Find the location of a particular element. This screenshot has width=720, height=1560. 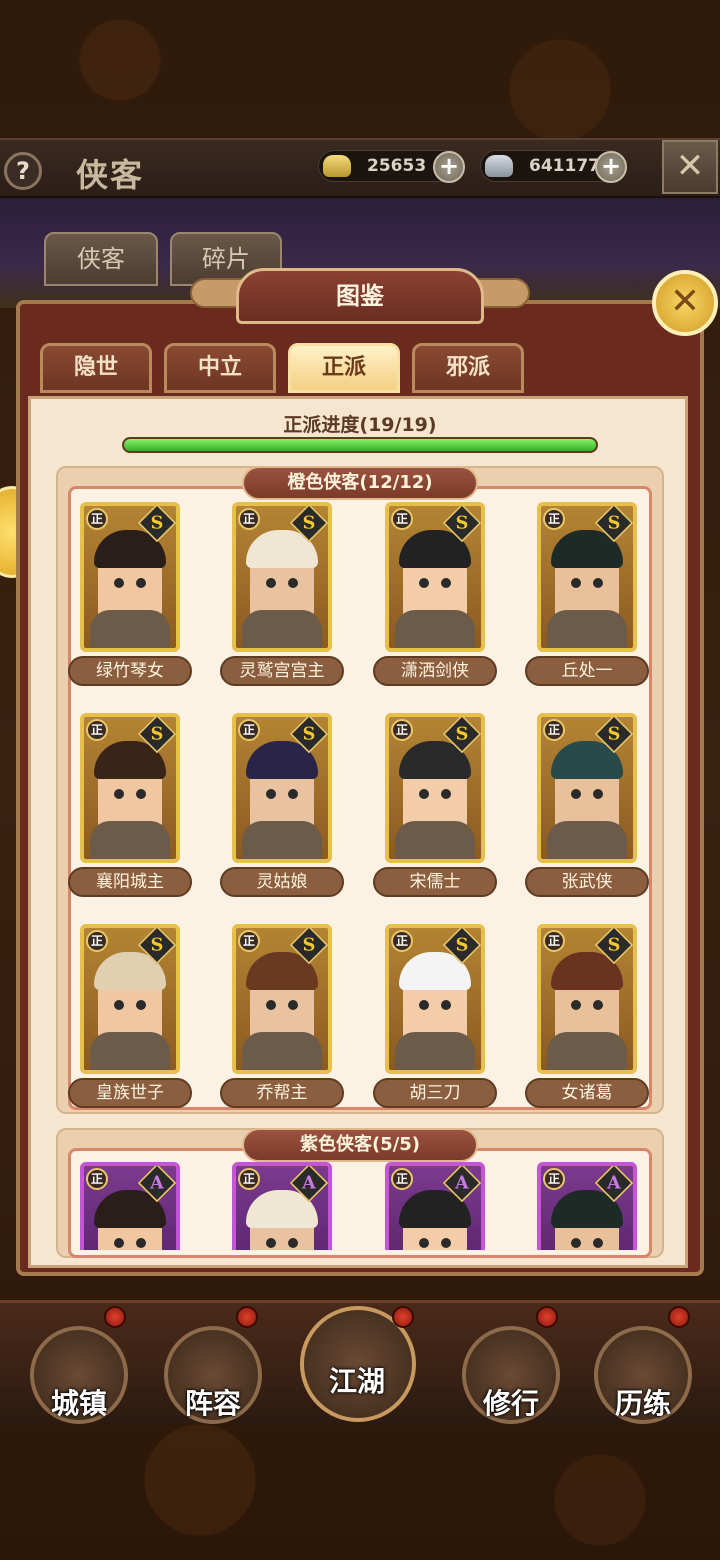

nav-label: 阵容 is located at coordinates (213, 1402).